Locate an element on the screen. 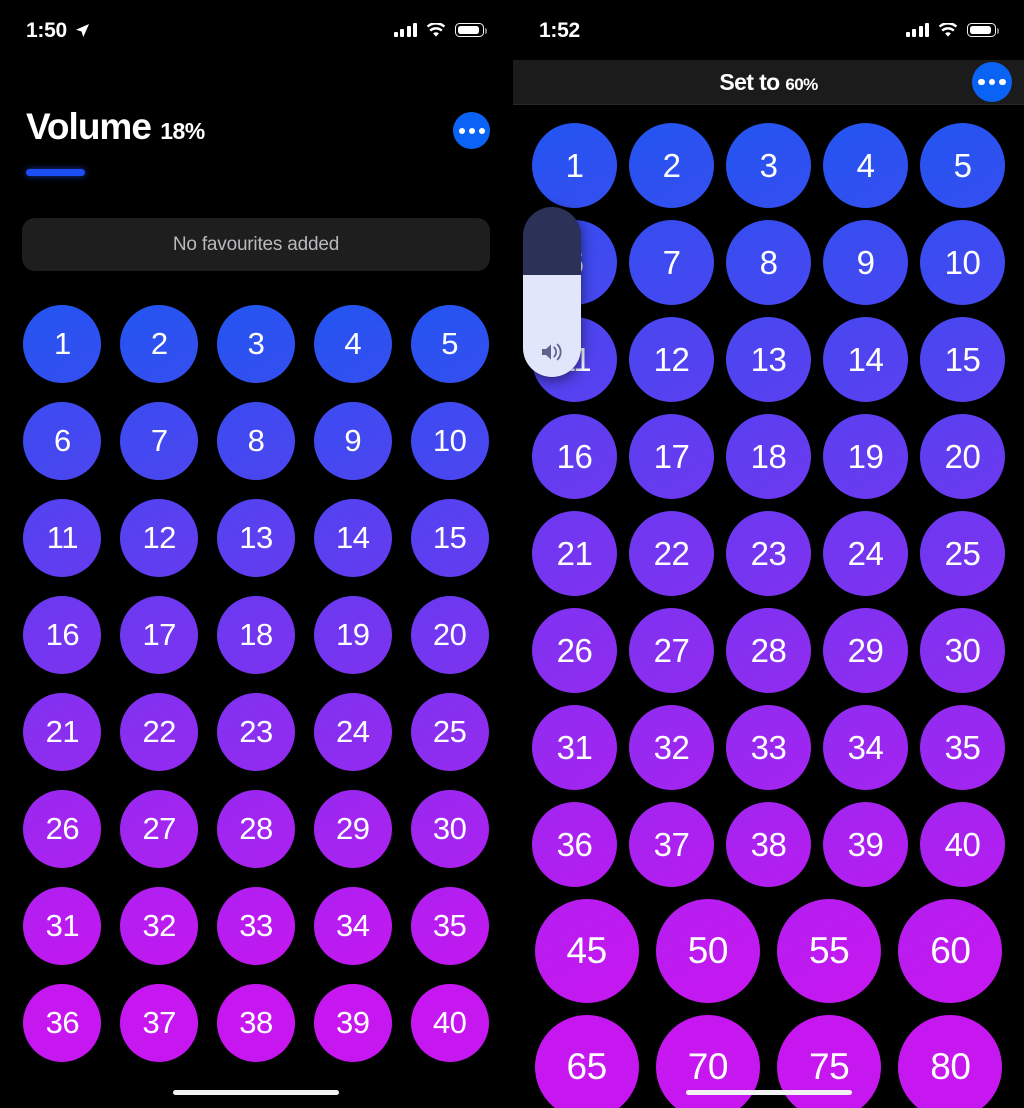 This screenshot has height=1108, width=1024. volume-preset-bubble: 50 is located at coordinates (707, 951).